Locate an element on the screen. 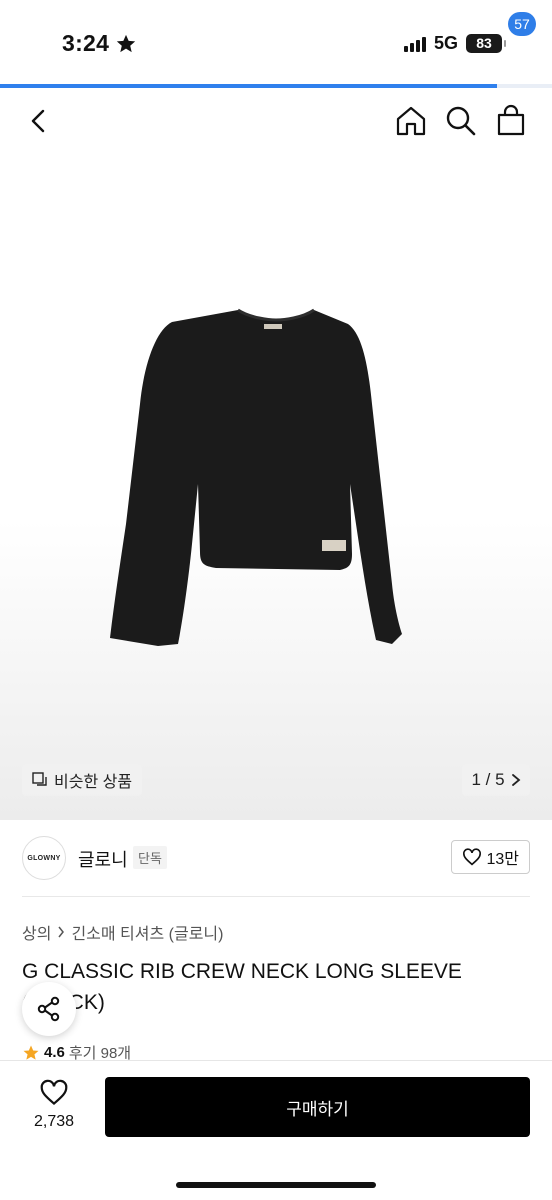 The width and height of the screenshot is (552, 1200). image-pager: 1 / 5 is located at coordinates (496, 780).